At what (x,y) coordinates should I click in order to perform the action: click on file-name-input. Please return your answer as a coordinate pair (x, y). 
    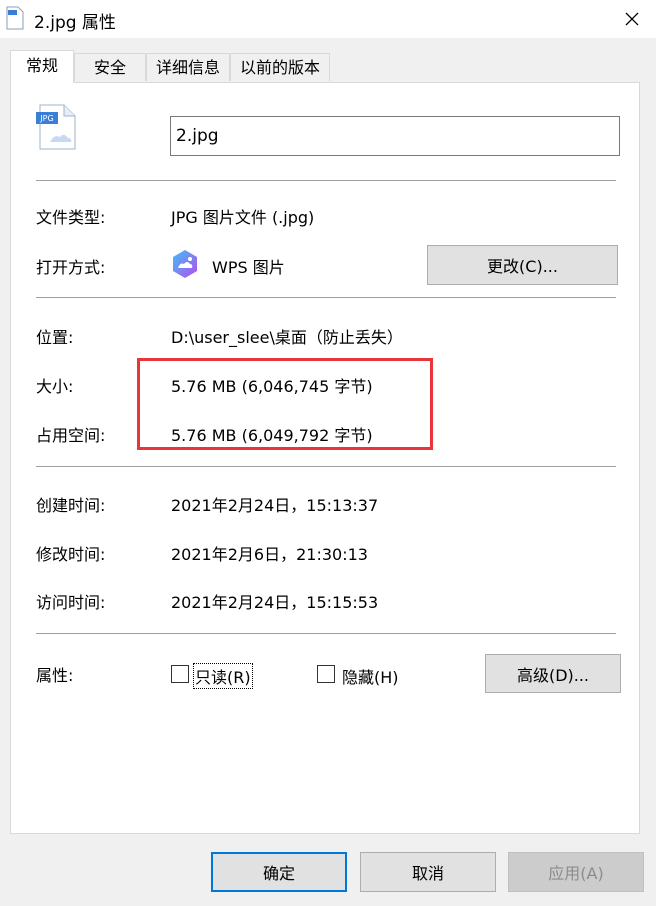
    Looking at the image, I should click on (395, 136).